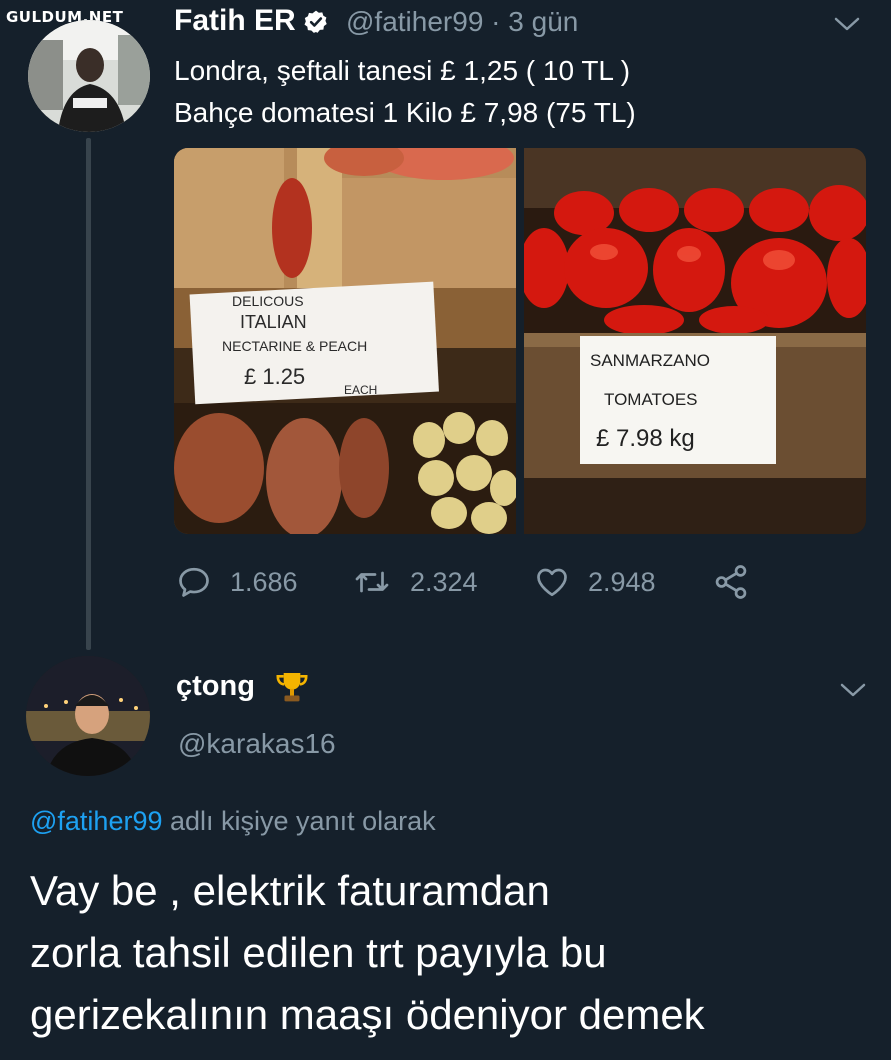  What do you see at coordinates (731, 582) in the screenshot?
I see `share-icon` at bounding box center [731, 582].